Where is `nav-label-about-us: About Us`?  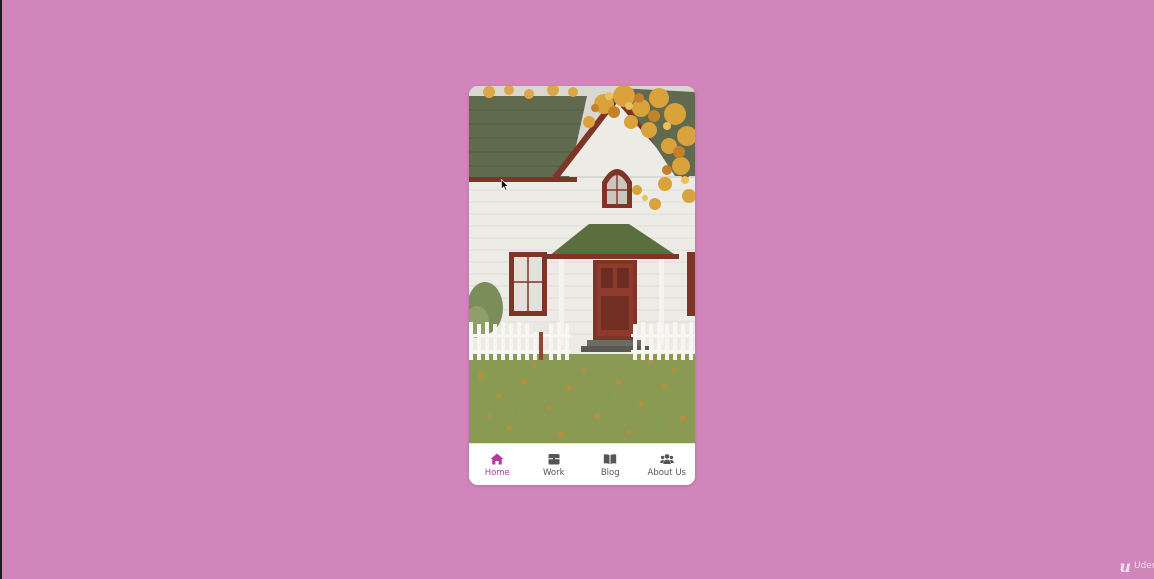
nav-label-about-us: About Us is located at coordinates (666, 472).